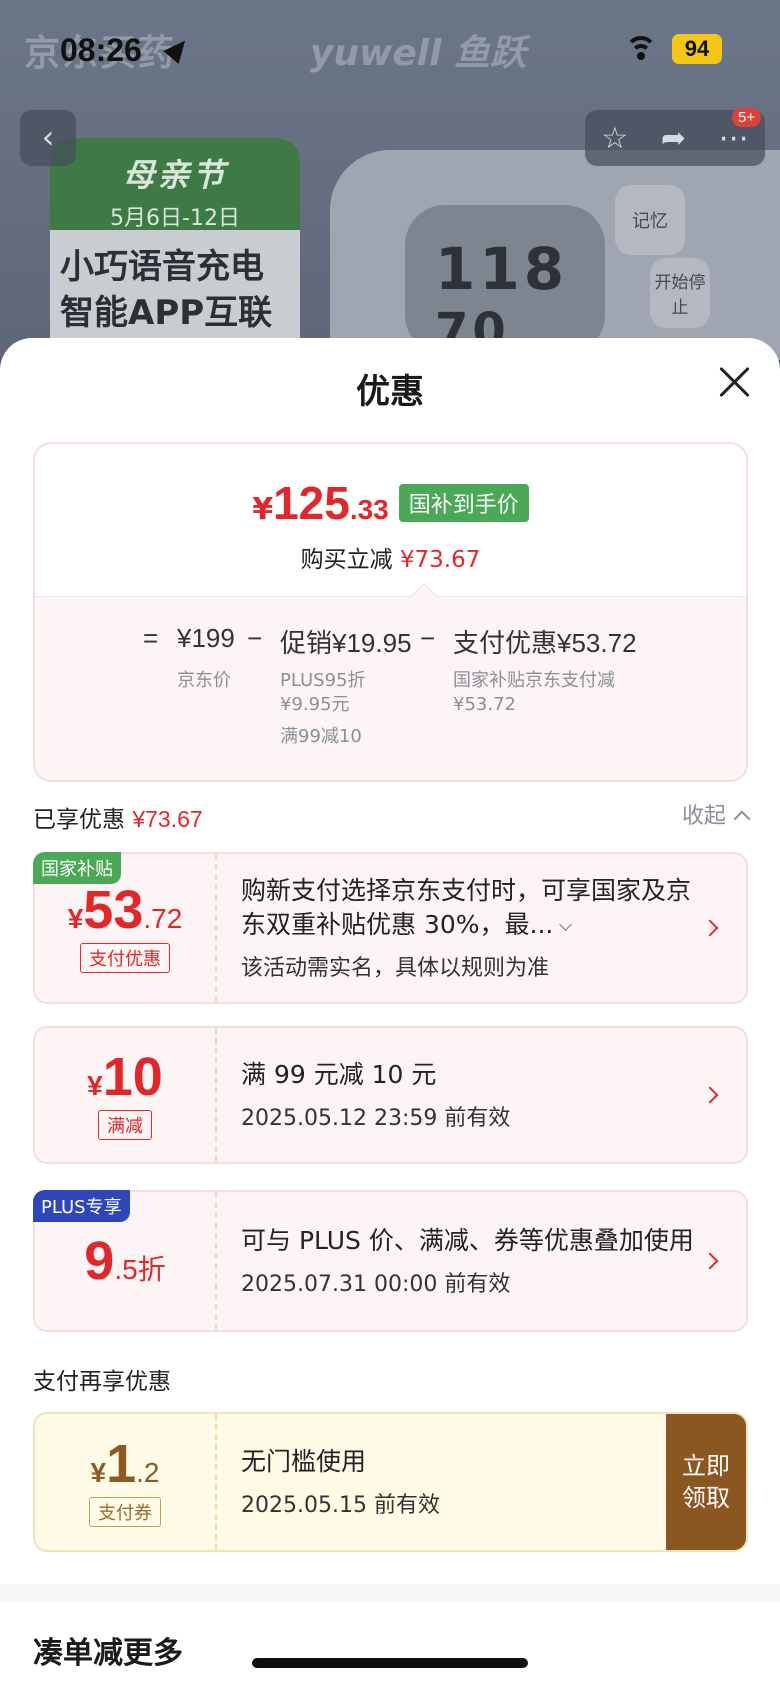 Image resolution: width=780 pixels, height=1688 pixels. Describe the element at coordinates (175, 175) in the screenshot. I see `promo-title: 母亲节` at that location.